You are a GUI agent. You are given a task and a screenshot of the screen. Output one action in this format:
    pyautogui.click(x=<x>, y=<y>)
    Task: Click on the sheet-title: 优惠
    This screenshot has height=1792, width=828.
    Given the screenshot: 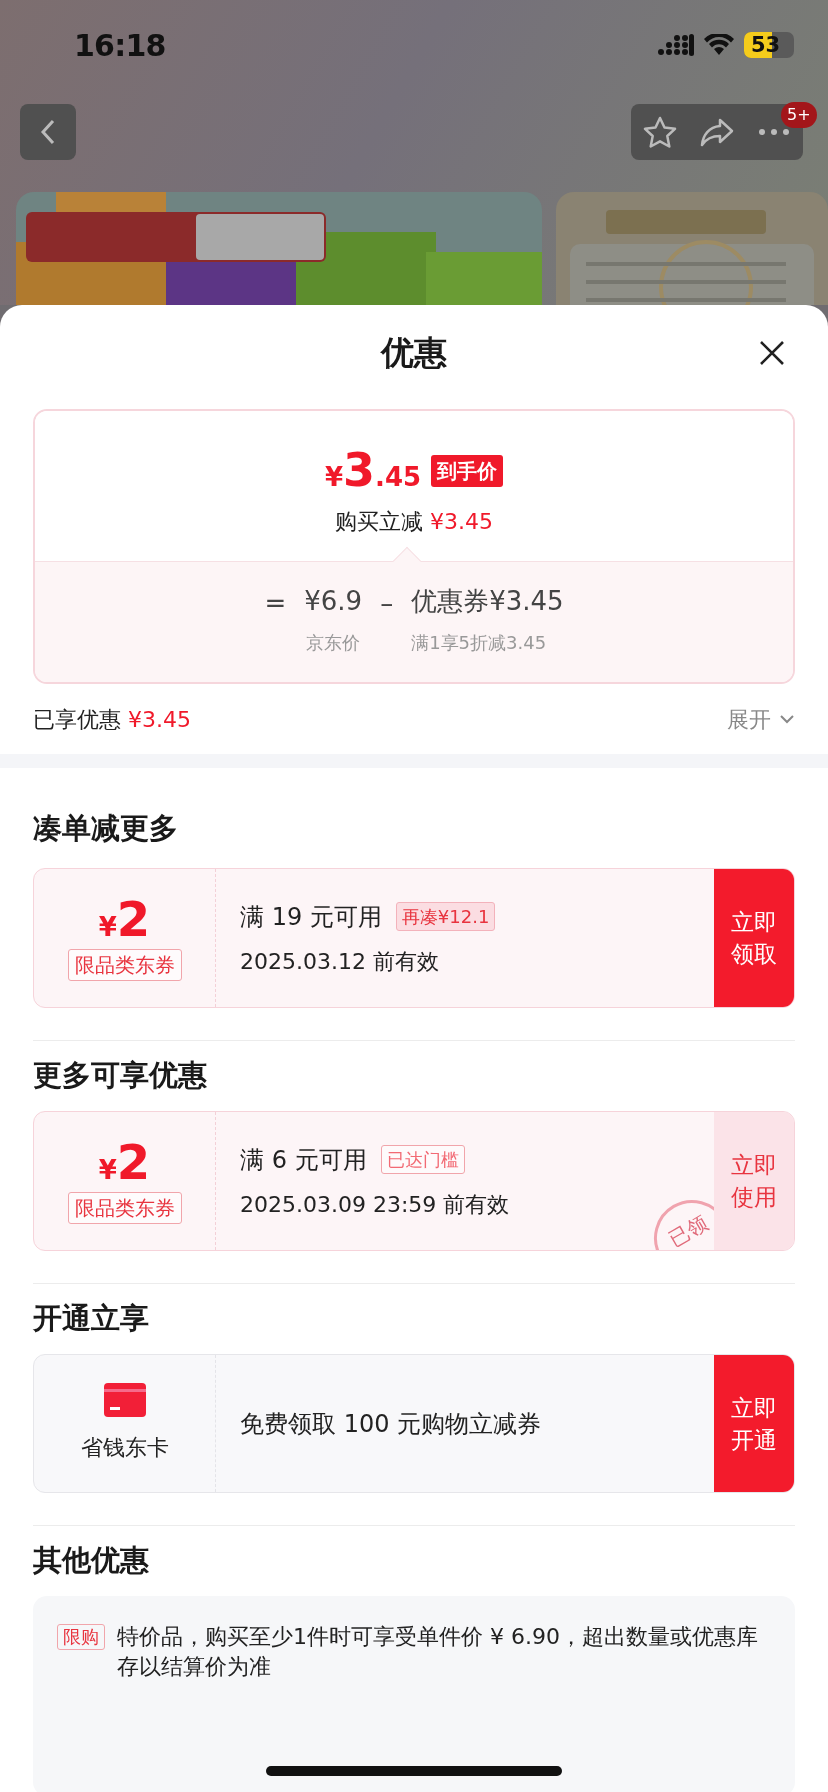 What is the action you would take?
    pyautogui.click(x=414, y=353)
    